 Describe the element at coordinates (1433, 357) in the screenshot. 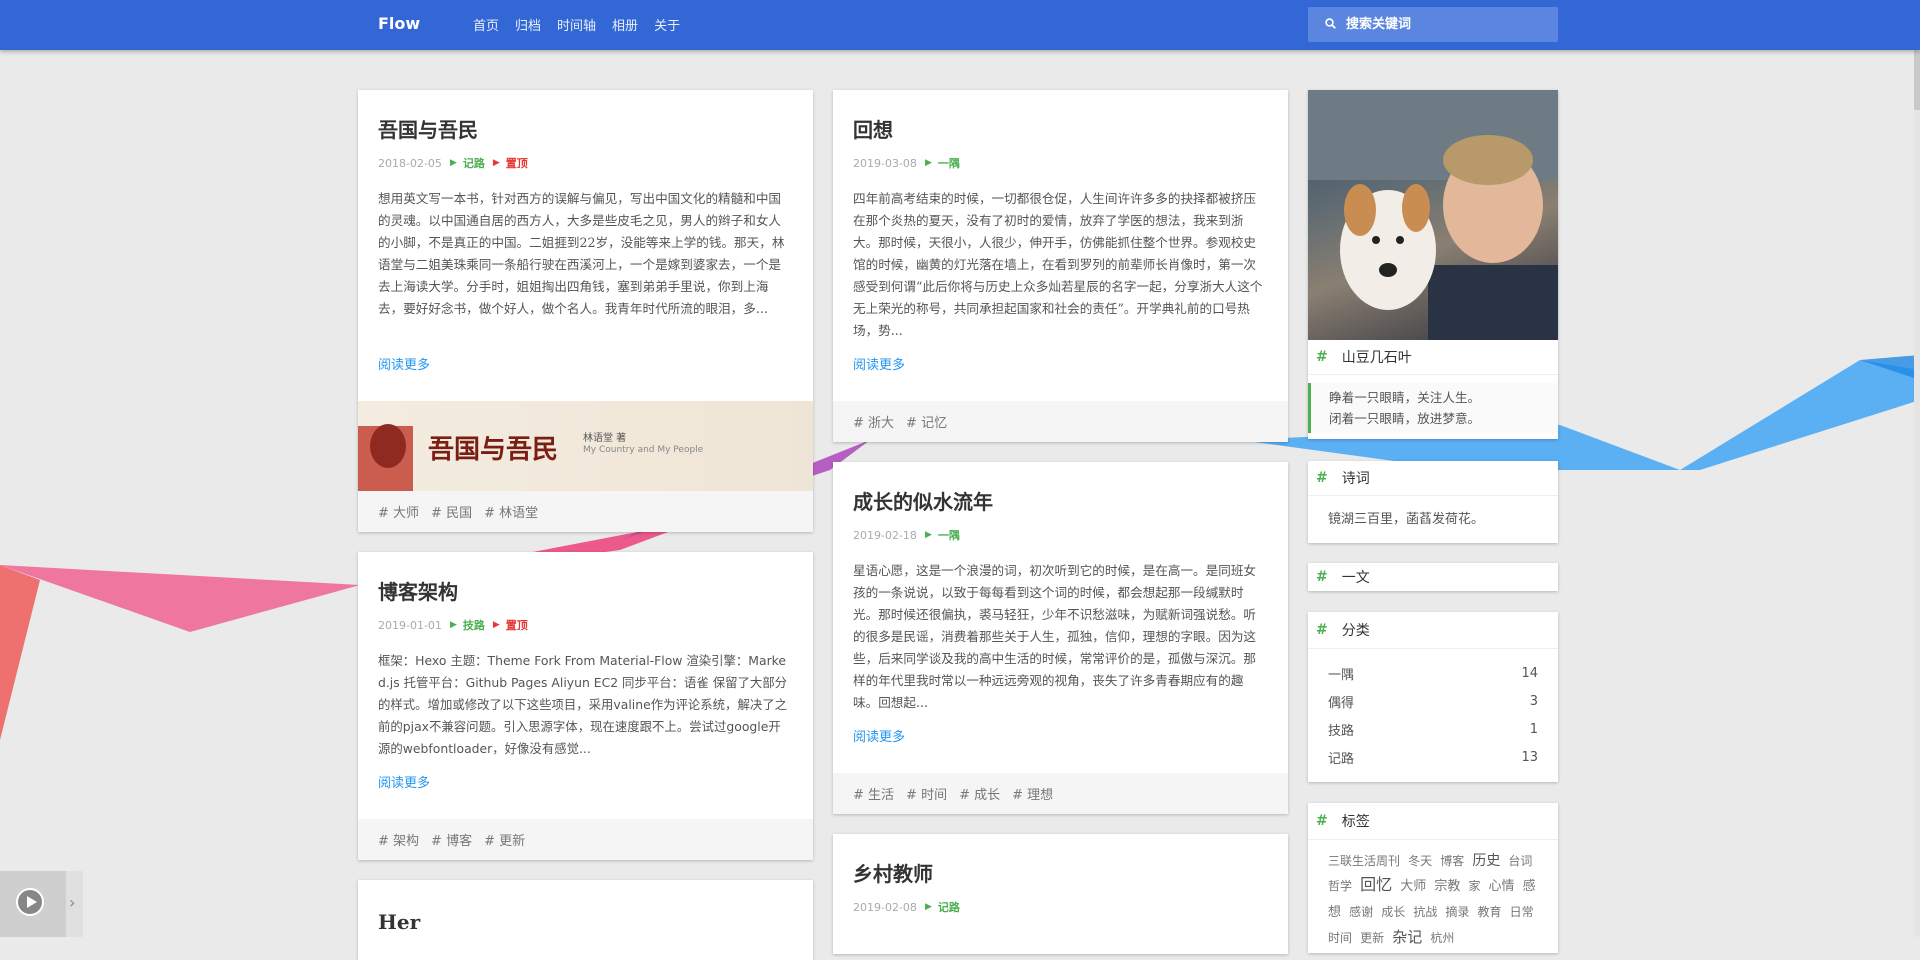

I see `profile-name: # 山豆几石叶` at that location.